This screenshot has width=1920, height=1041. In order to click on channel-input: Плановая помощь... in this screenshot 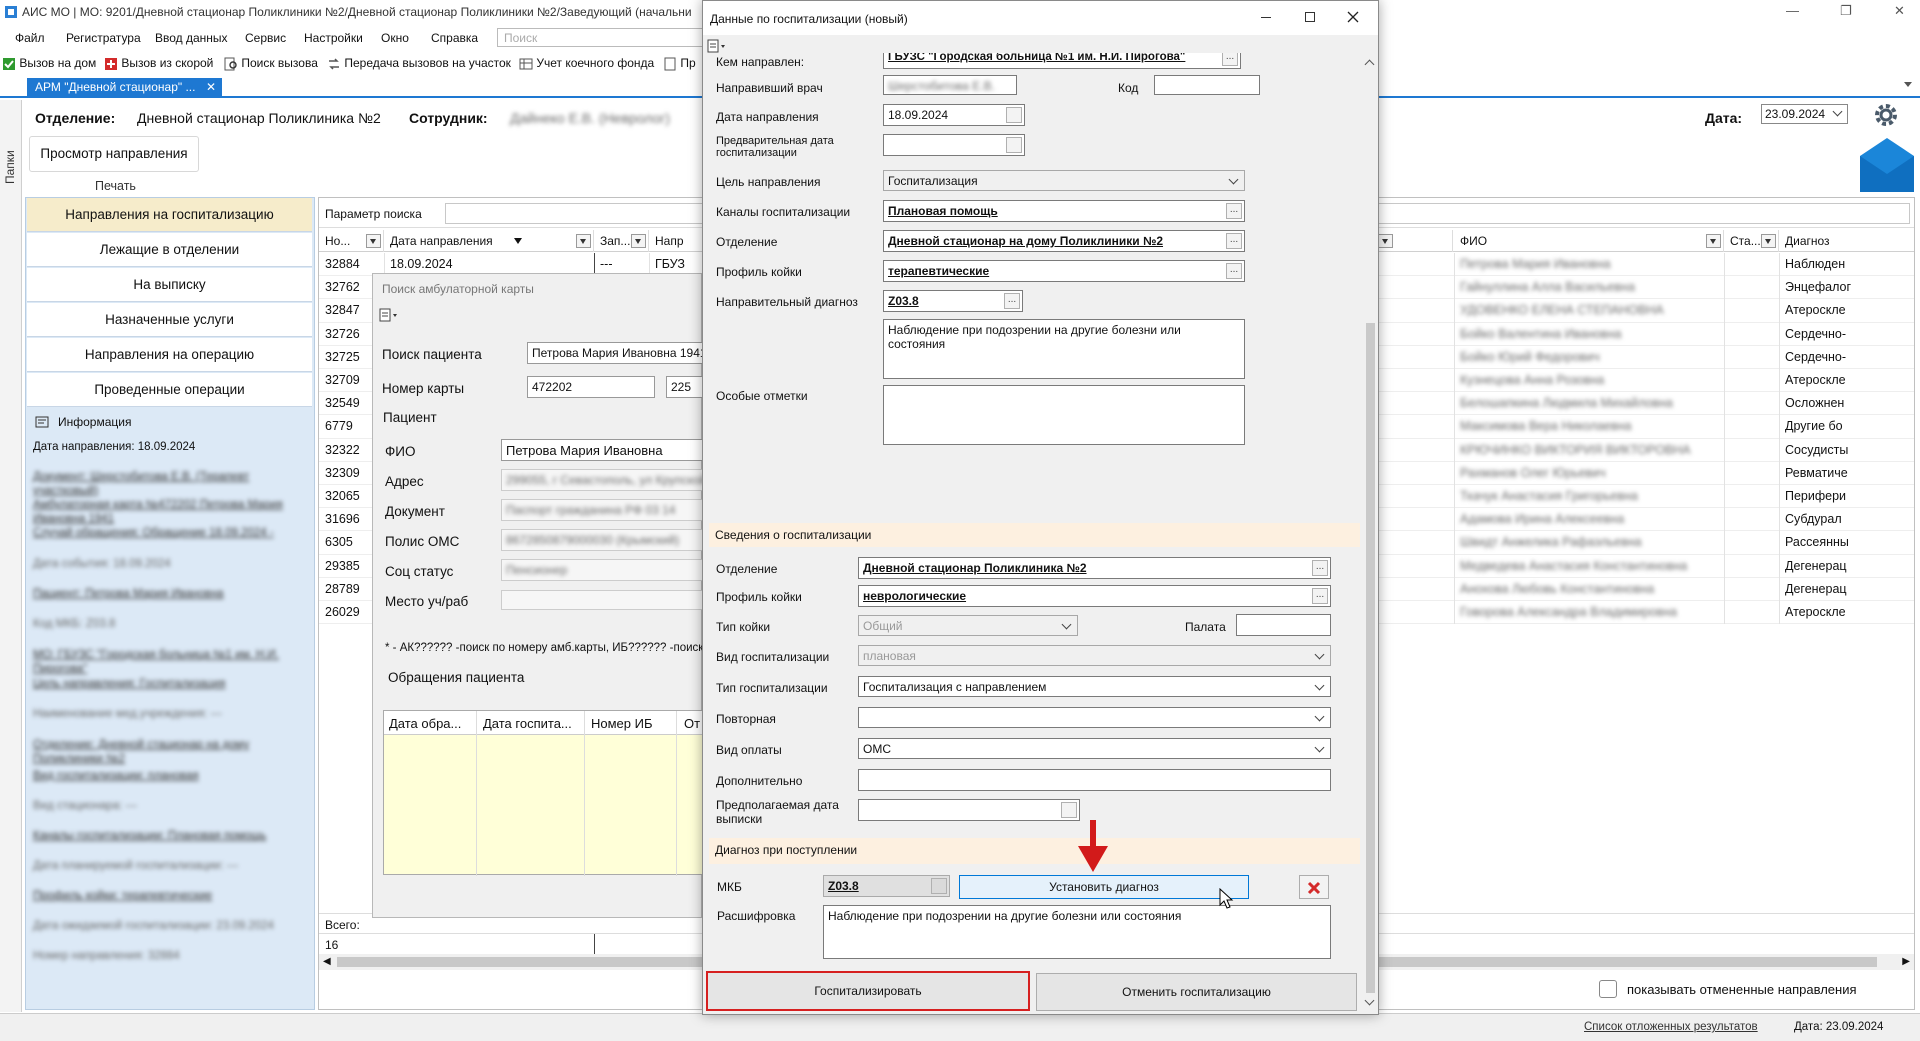, I will do `click(1064, 211)`.